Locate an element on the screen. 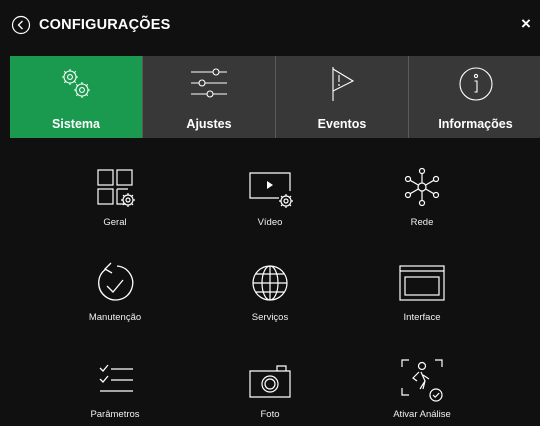 This screenshot has height=426, width=540. item-label: Vídeo is located at coordinates (270, 222).